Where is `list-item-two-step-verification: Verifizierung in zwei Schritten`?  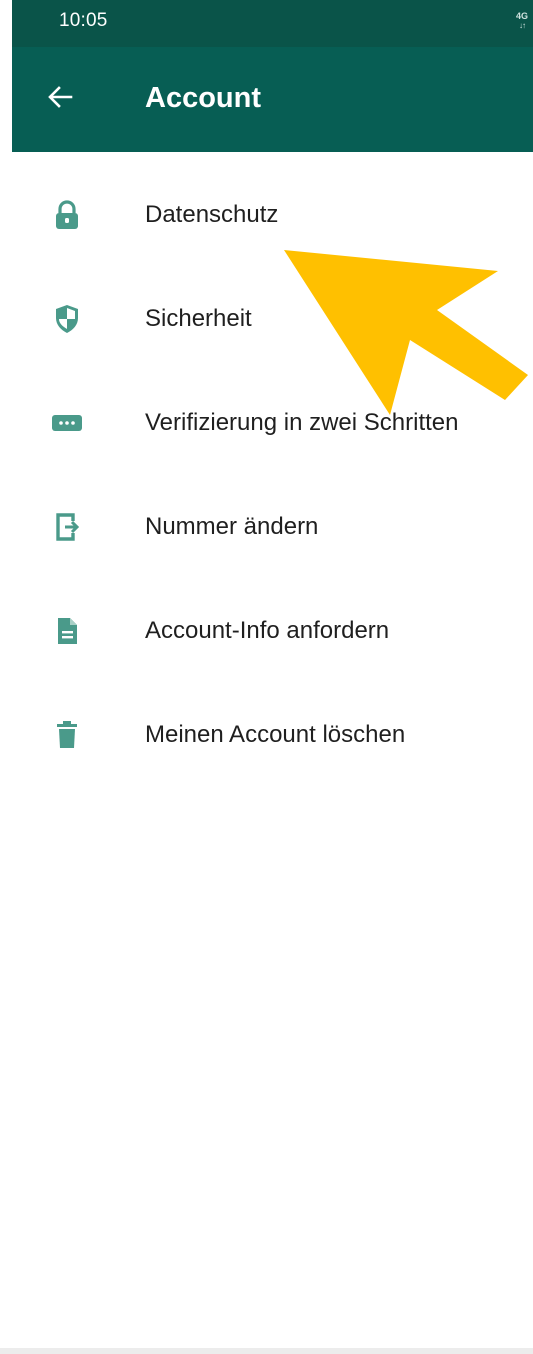 list-item-two-step-verification: Verifizierung in zwei Schritten is located at coordinates (272, 424).